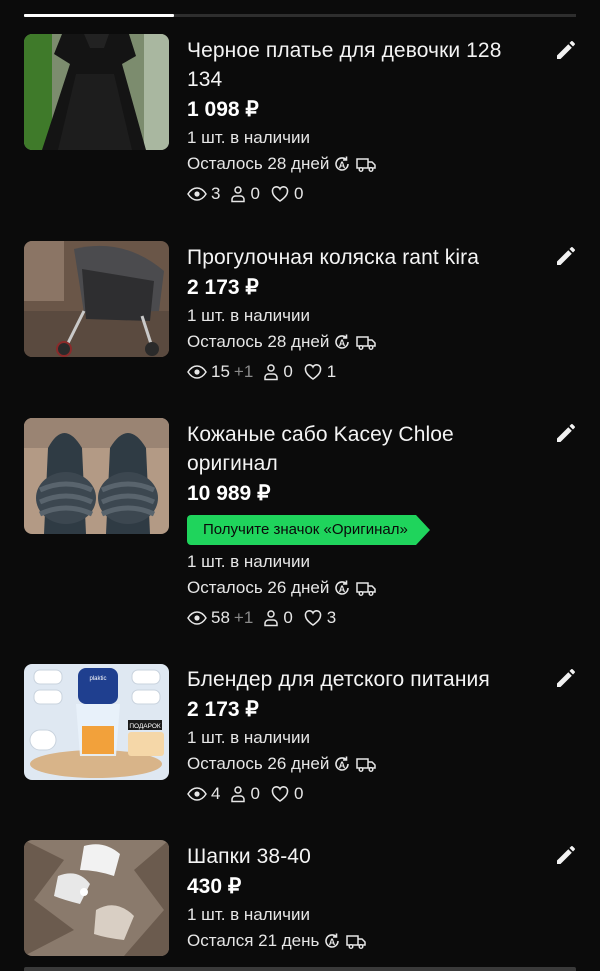 This screenshot has width=600, height=971. I want to click on stats-row: 58 +1 0 3, so click(362, 618).